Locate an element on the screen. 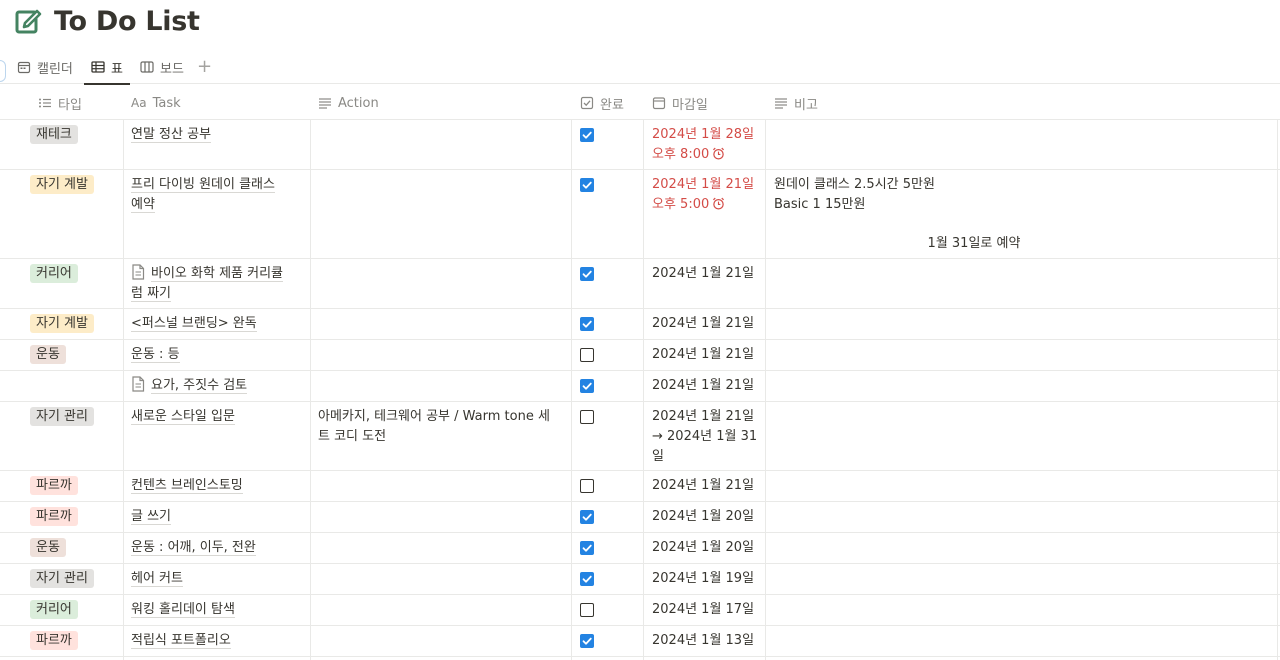  page-title: To Do List is located at coordinates (127, 21).